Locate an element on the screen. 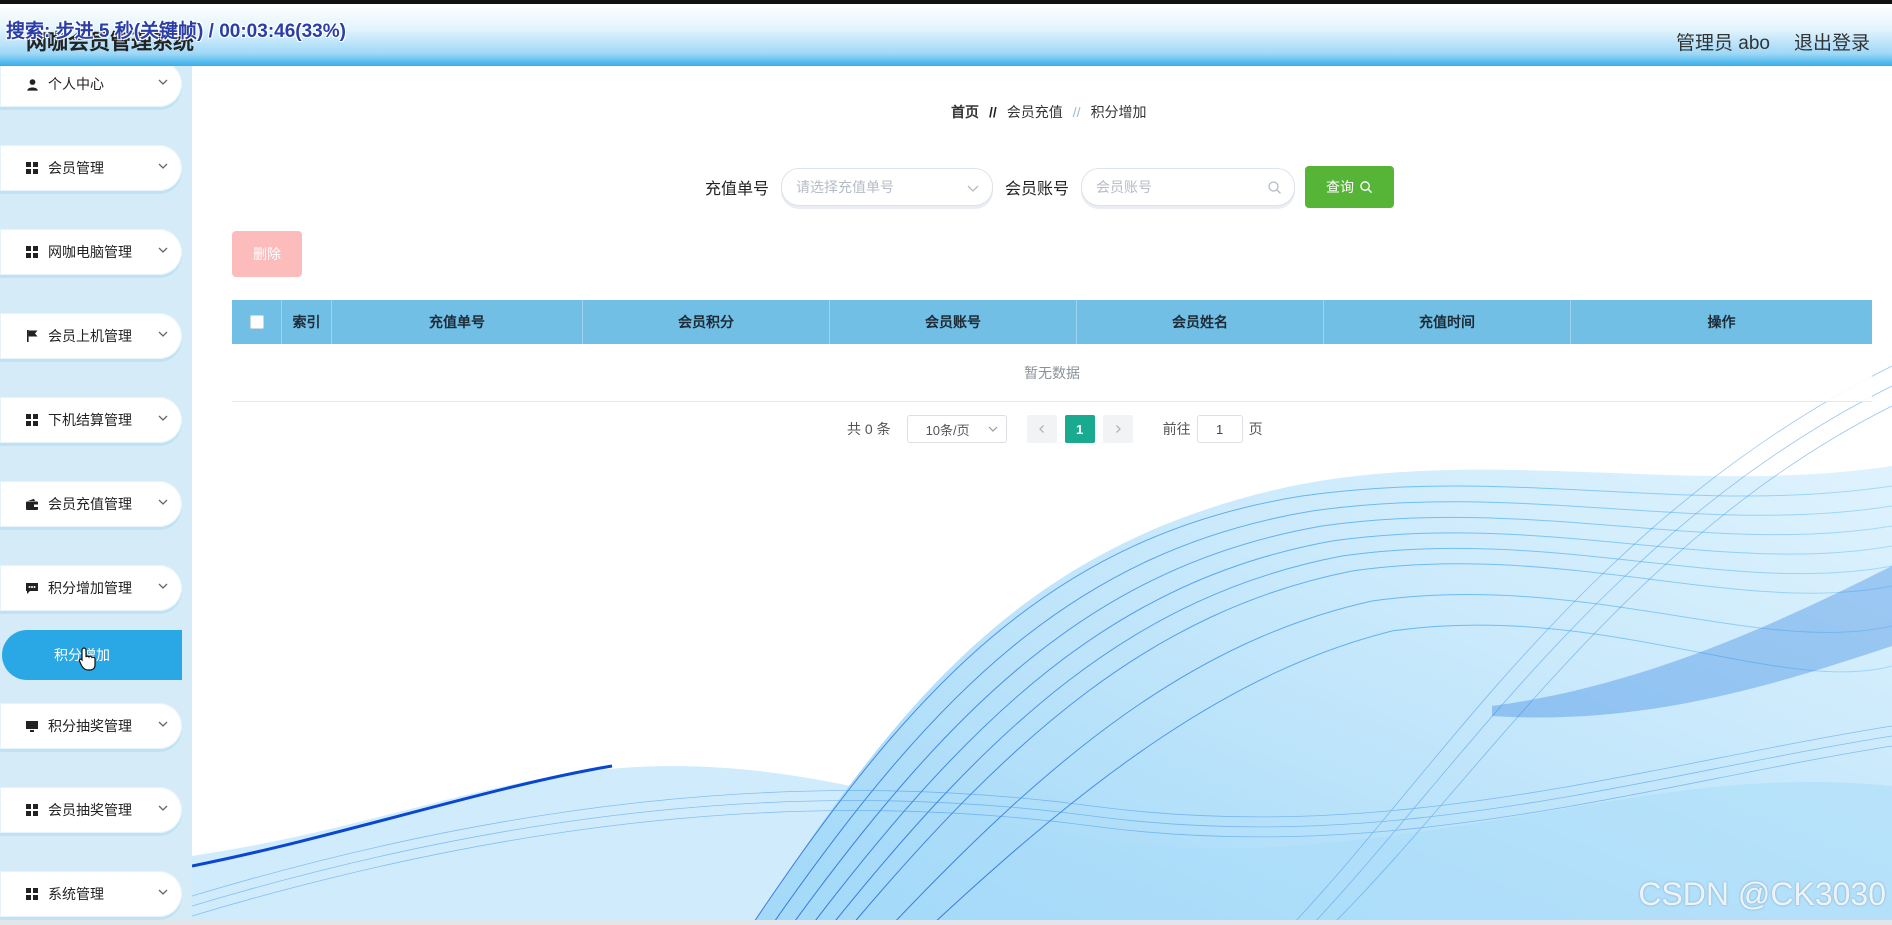 The height and width of the screenshot is (925, 1892). page-size-value: 10条/页 is located at coordinates (947, 430).